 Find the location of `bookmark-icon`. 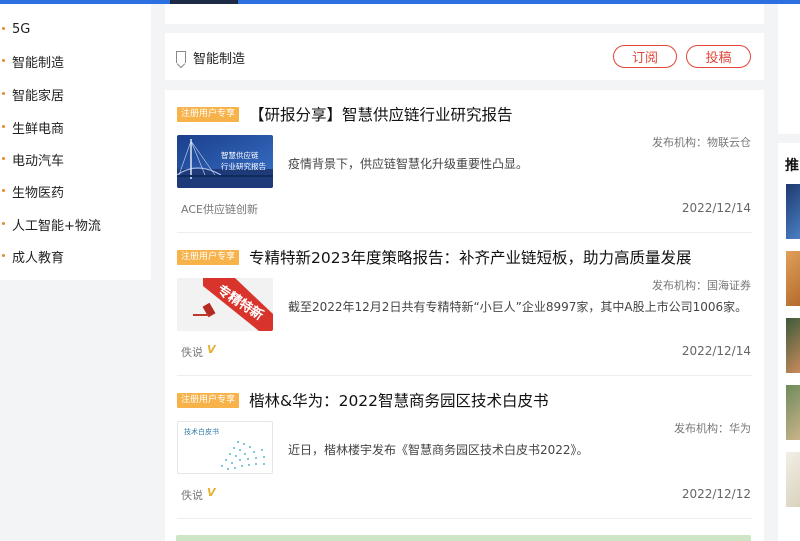

bookmark-icon is located at coordinates (181, 57).